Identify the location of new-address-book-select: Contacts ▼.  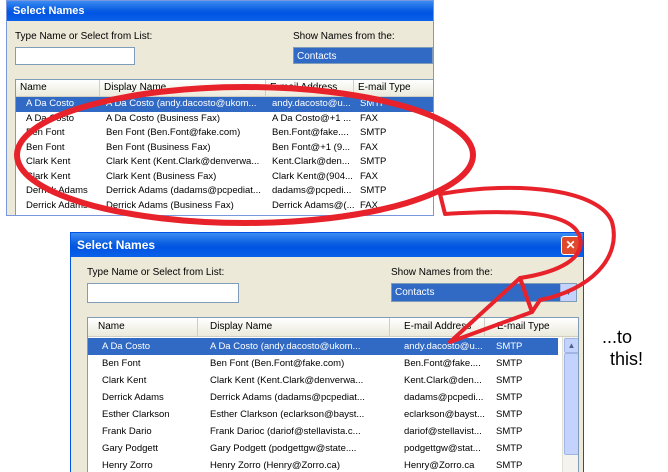
(484, 292).